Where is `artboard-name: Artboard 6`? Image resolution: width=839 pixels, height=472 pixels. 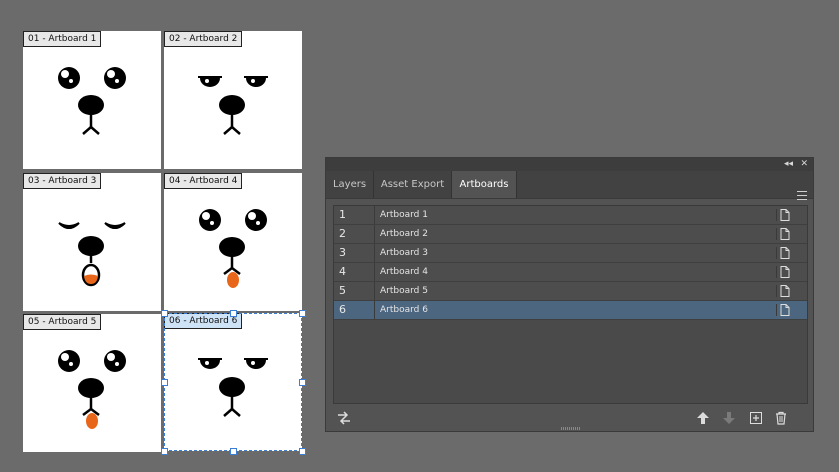
artboard-name: Artboard 6 is located at coordinates (574, 310).